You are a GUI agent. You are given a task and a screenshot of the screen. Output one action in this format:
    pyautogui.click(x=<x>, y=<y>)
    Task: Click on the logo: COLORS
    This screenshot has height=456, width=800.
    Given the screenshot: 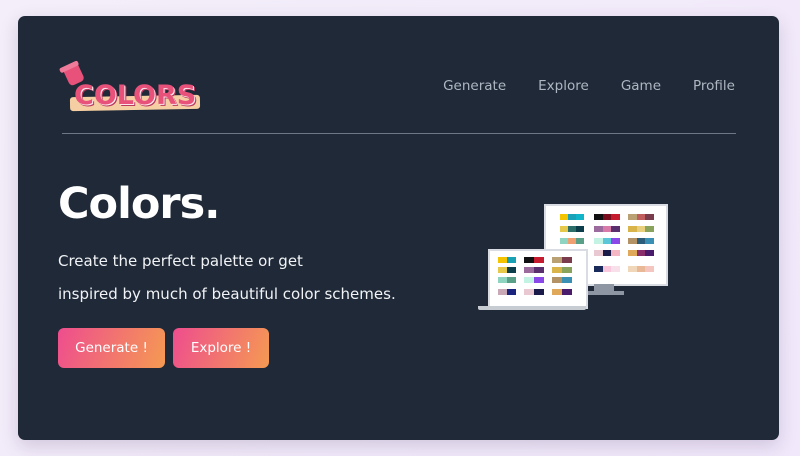 What is the action you would take?
    pyautogui.click(x=132, y=90)
    